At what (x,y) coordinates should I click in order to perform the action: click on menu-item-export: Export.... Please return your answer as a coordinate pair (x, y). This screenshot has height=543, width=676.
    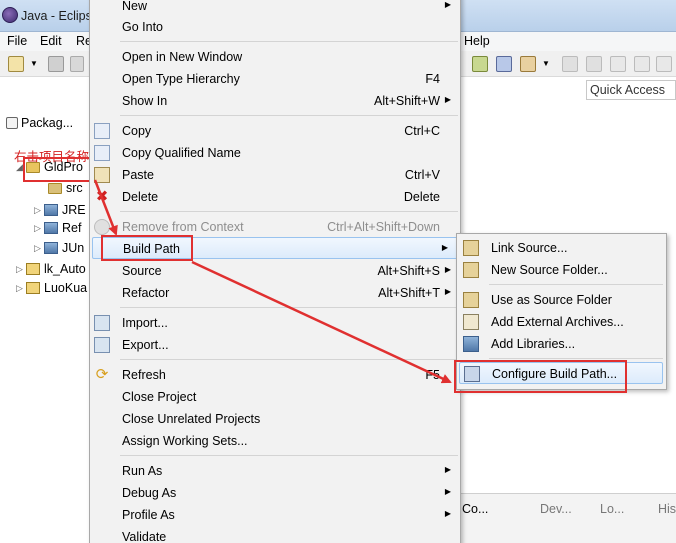
    Looking at the image, I should click on (275, 345).